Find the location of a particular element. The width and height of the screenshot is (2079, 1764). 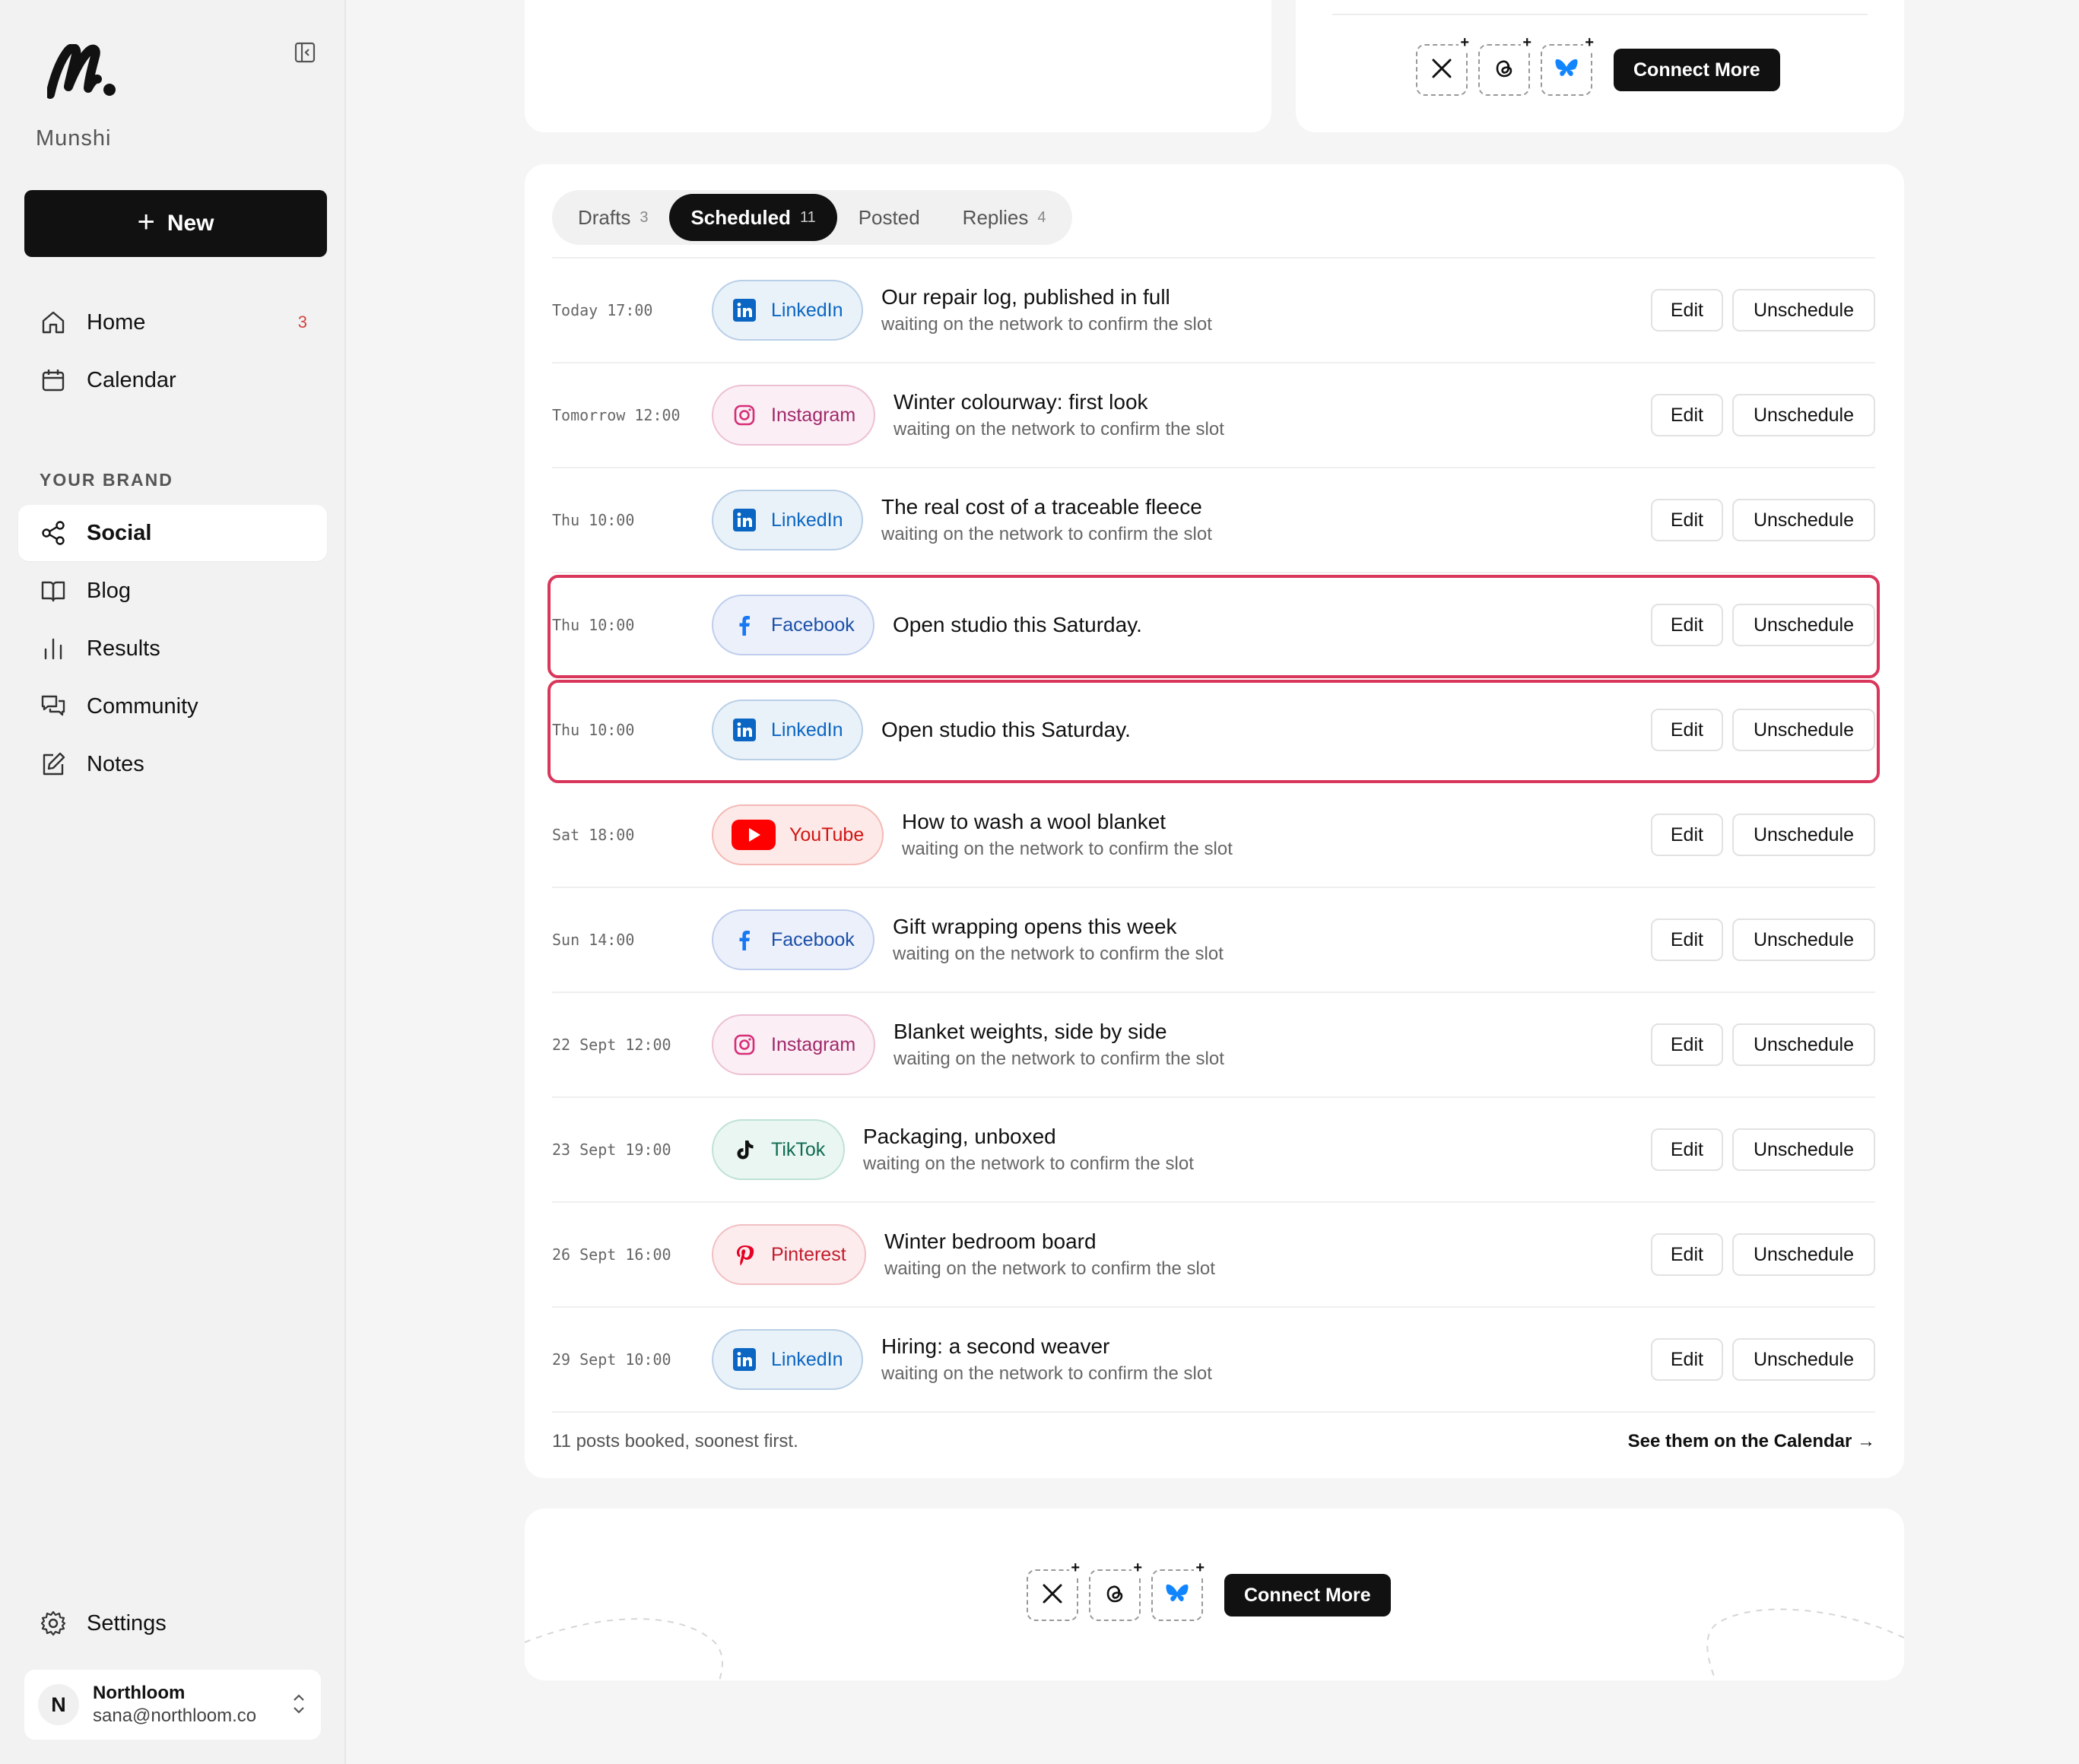

sidebar-item-notes: Notes is located at coordinates (172, 764).